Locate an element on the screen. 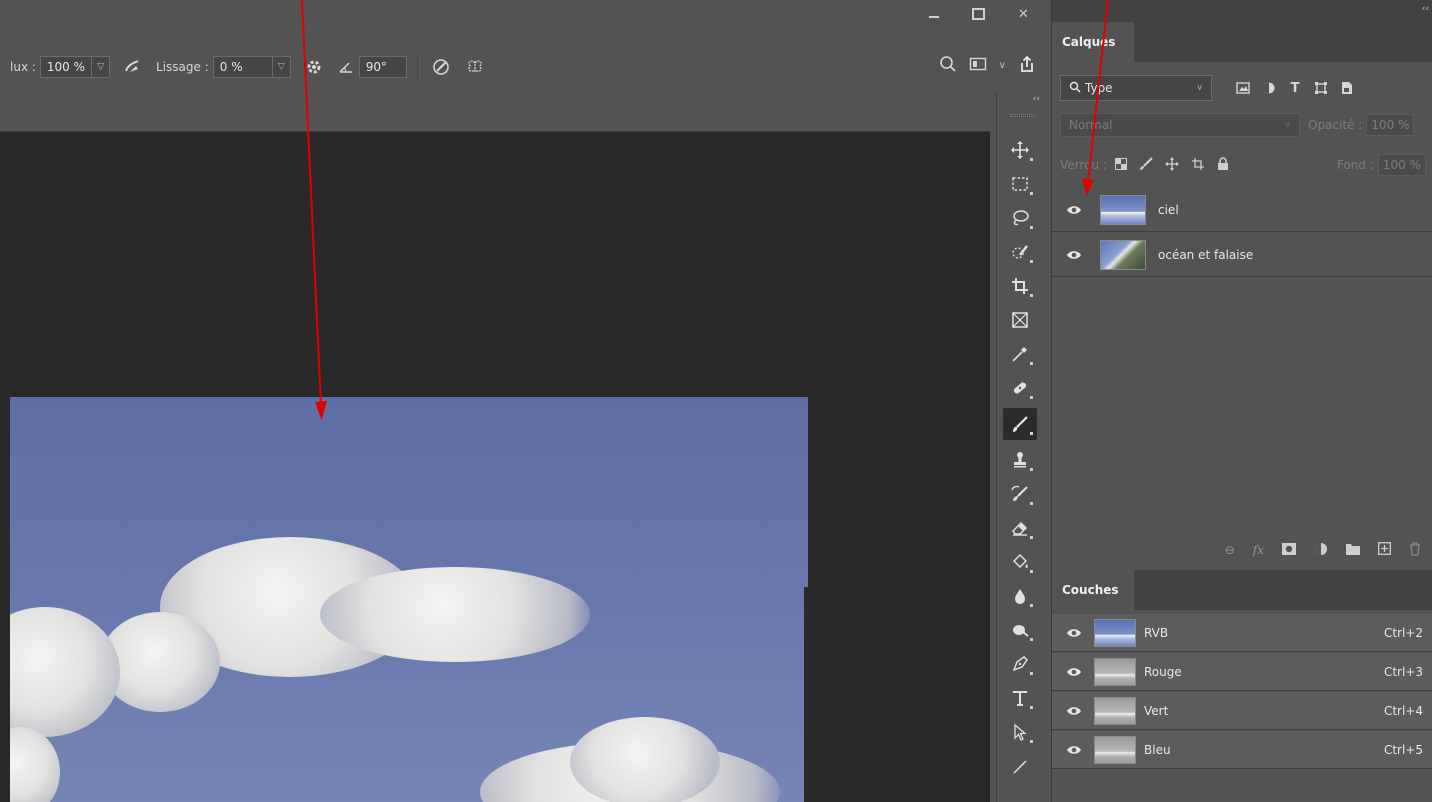 This screenshot has height=802, width=1432. opacity-label: Opacité : is located at coordinates (1335, 125).